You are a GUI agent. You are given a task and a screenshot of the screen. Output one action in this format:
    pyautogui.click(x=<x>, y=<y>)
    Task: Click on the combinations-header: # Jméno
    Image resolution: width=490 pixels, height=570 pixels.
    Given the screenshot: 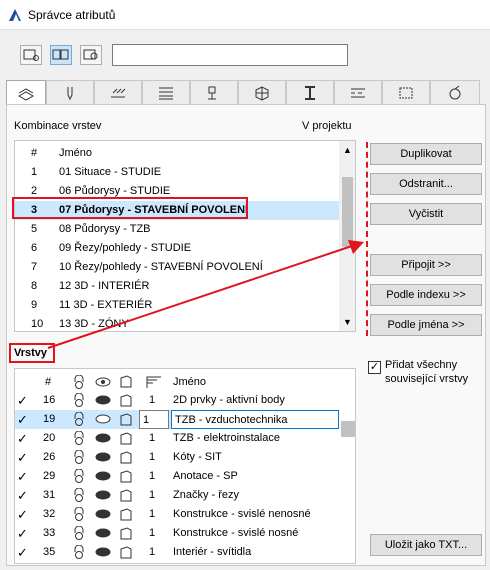 What is the action you would take?
    pyautogui.click(x=62, y=153)
    